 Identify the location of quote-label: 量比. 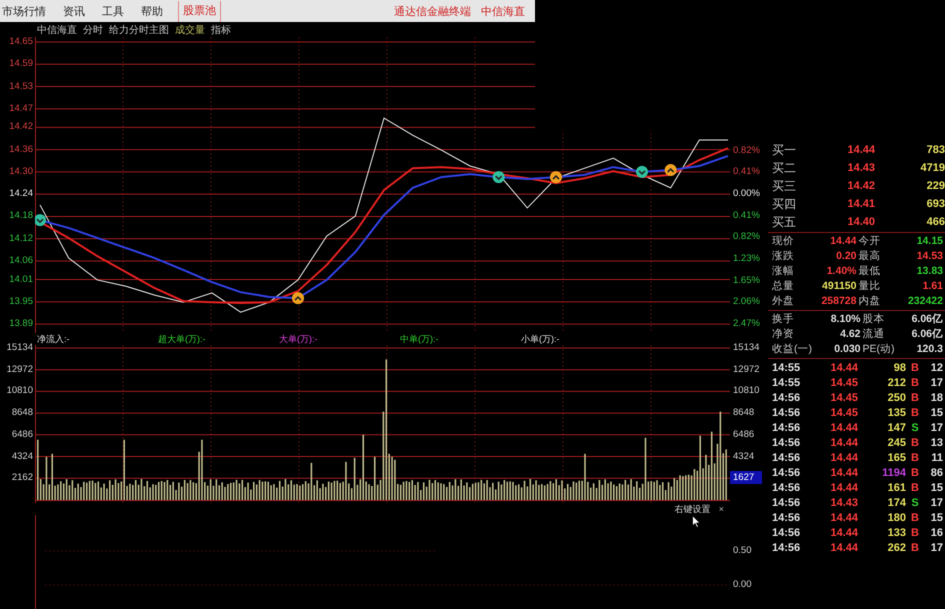
(869, 286).